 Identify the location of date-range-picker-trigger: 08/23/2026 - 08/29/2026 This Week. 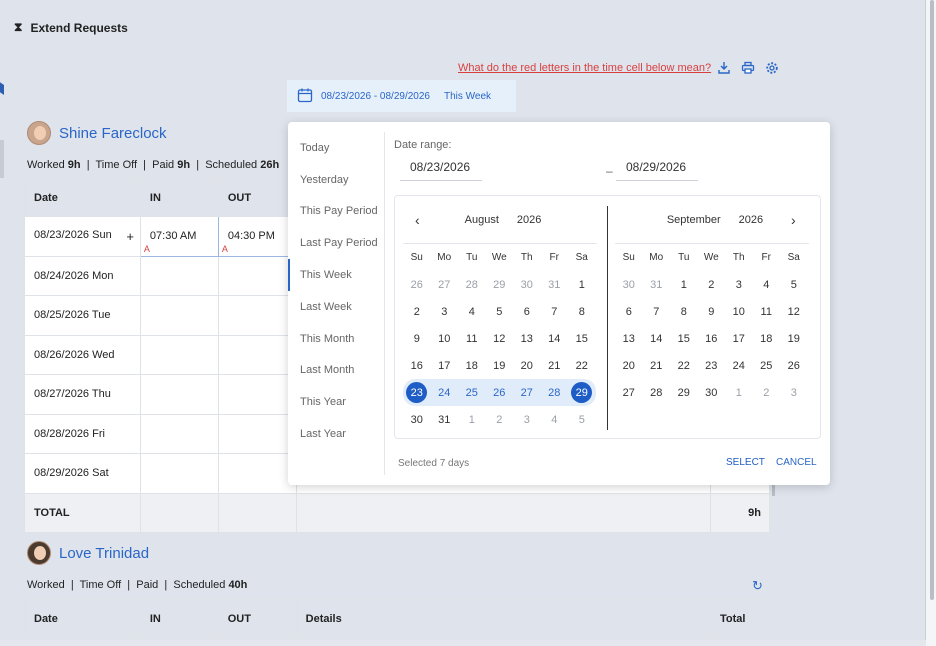
(401, 96).